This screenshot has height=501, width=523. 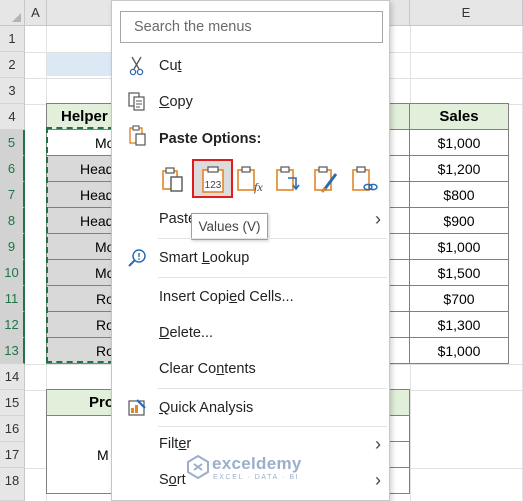 I want to click on column-header-a: A, so click(x=36, y=13).